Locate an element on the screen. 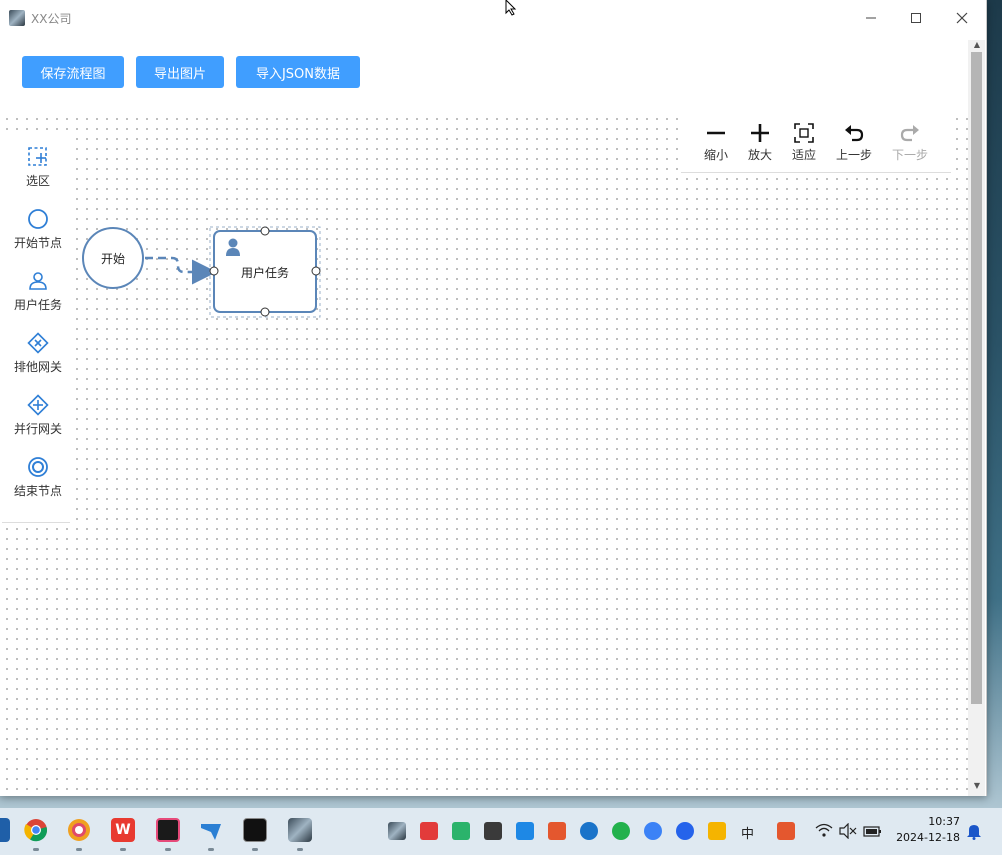  circle-icon is located at coordinates (38, 219).